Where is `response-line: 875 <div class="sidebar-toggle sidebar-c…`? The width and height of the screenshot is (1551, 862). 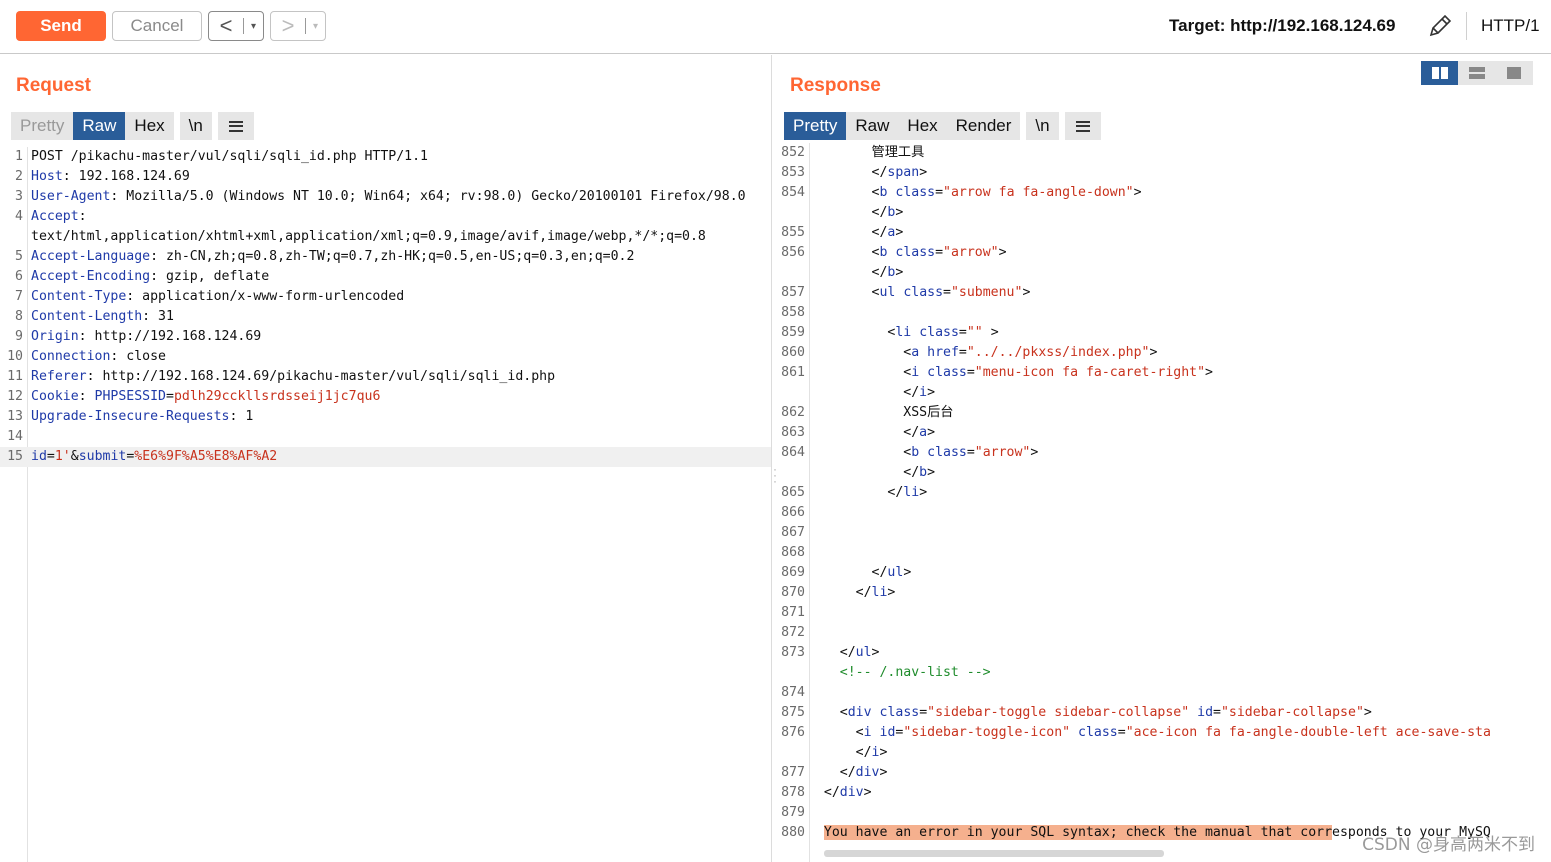
response-line: 875 <div class="sidebar-toggle sidebar-c… is located at coordinates (1076, 712).